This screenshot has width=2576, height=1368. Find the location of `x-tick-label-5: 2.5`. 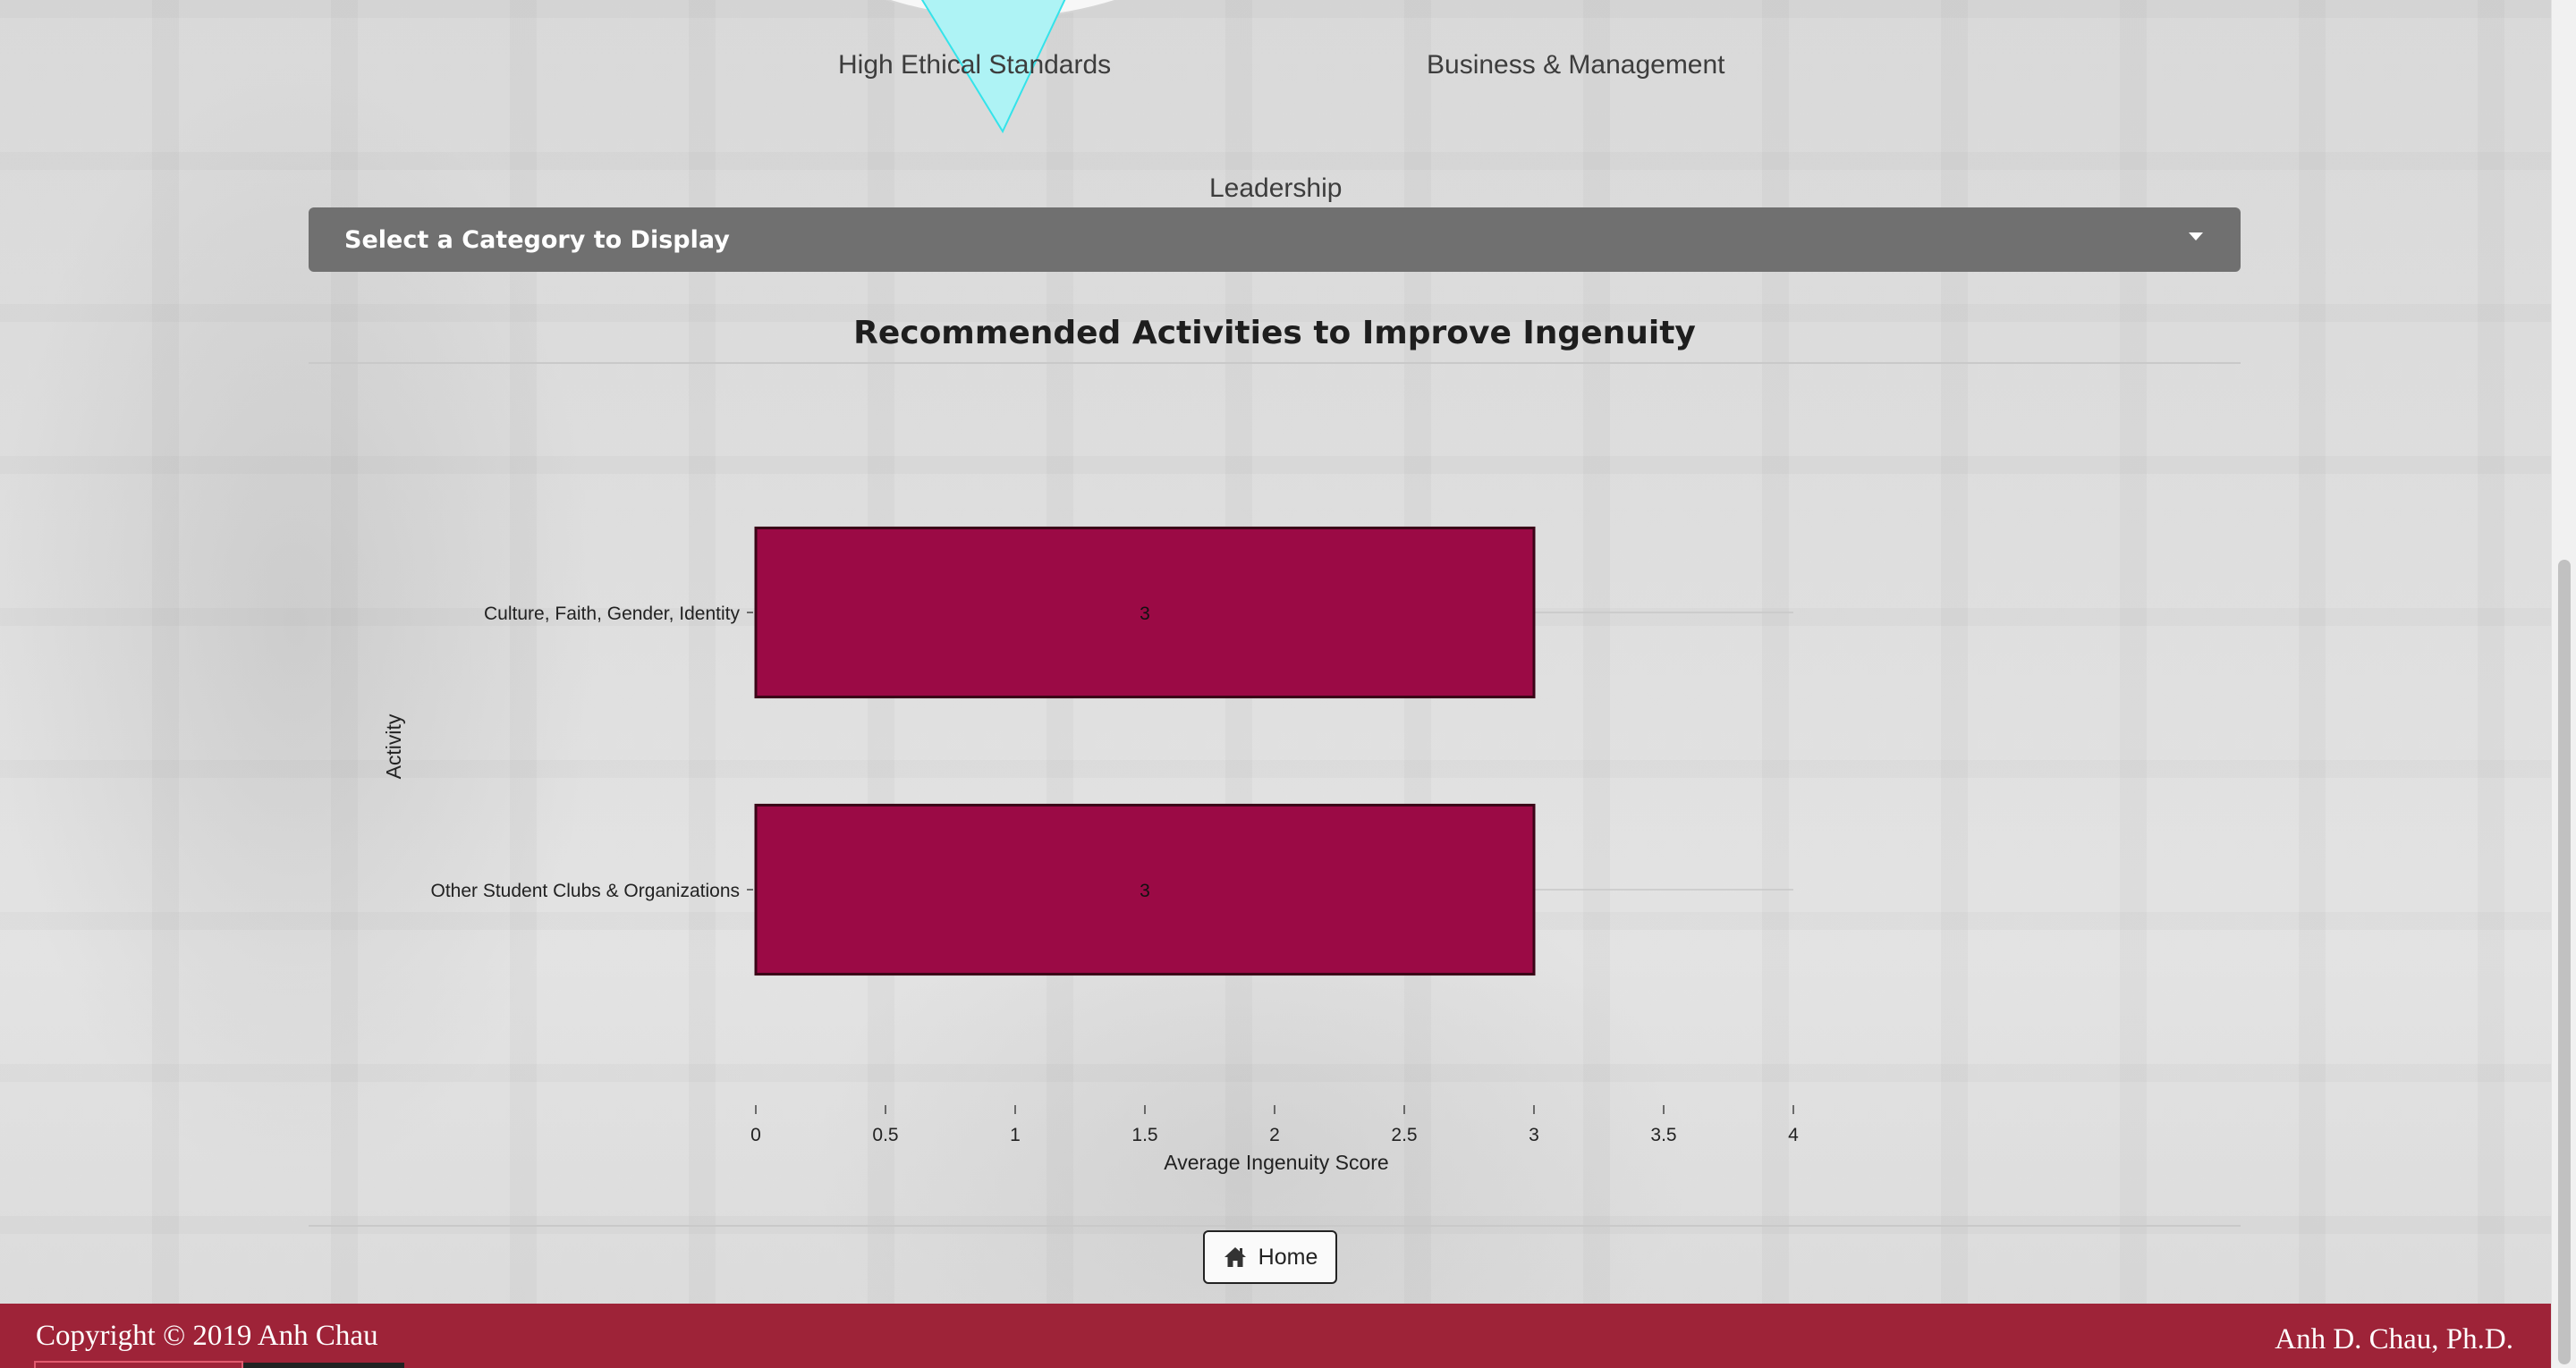

x-tick-label-5: 2.5 is located at coordinates (1404, 1135).